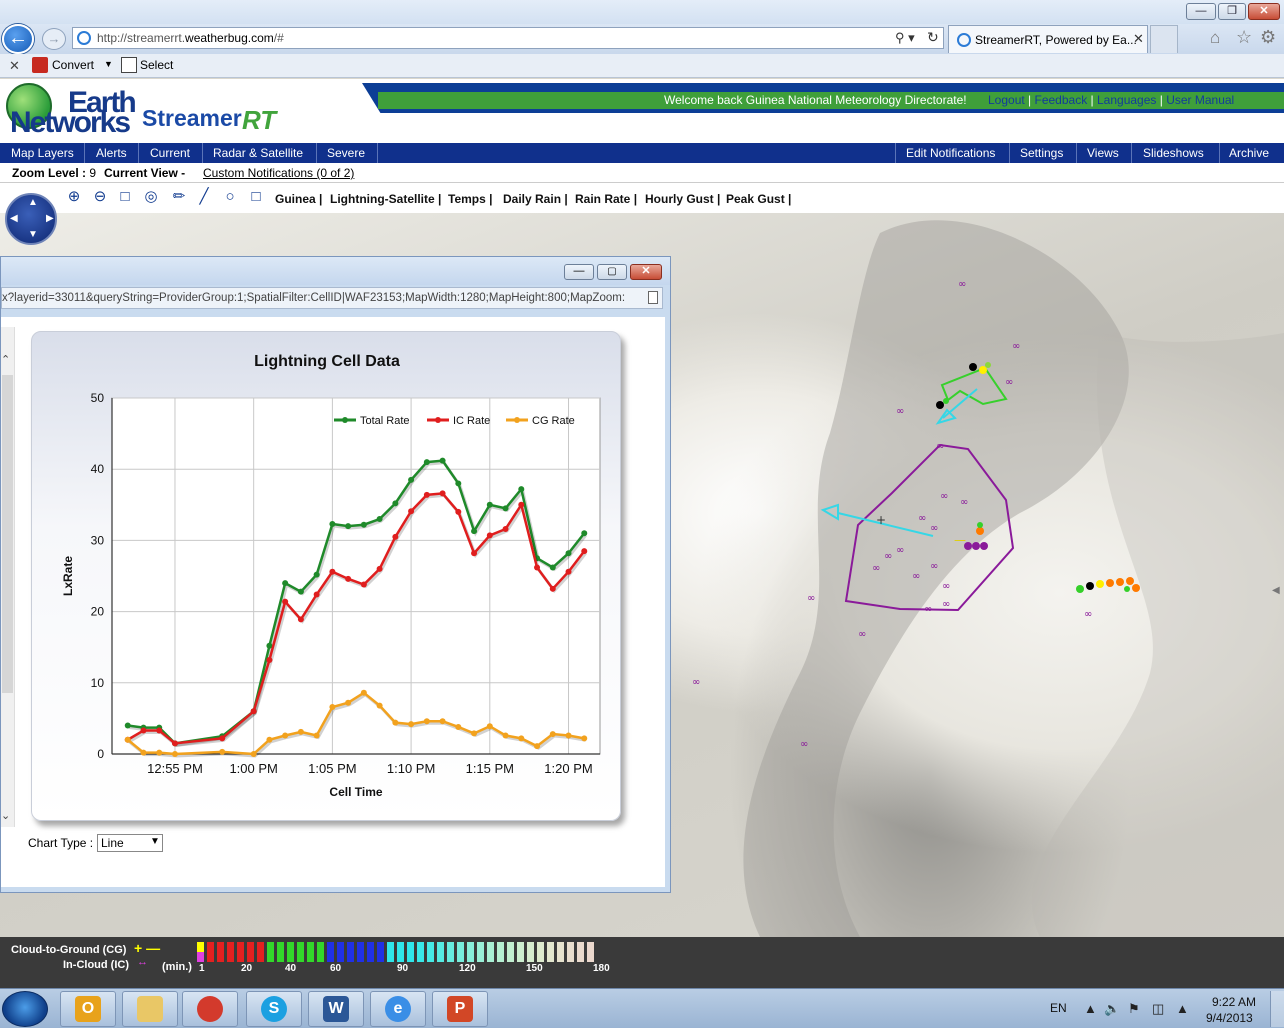 The width and height of the screenshot is (1284, 1028). Describe the element at coordinates (1126, 100) in the screenshot. I see `languages-link: Languages` at that location.